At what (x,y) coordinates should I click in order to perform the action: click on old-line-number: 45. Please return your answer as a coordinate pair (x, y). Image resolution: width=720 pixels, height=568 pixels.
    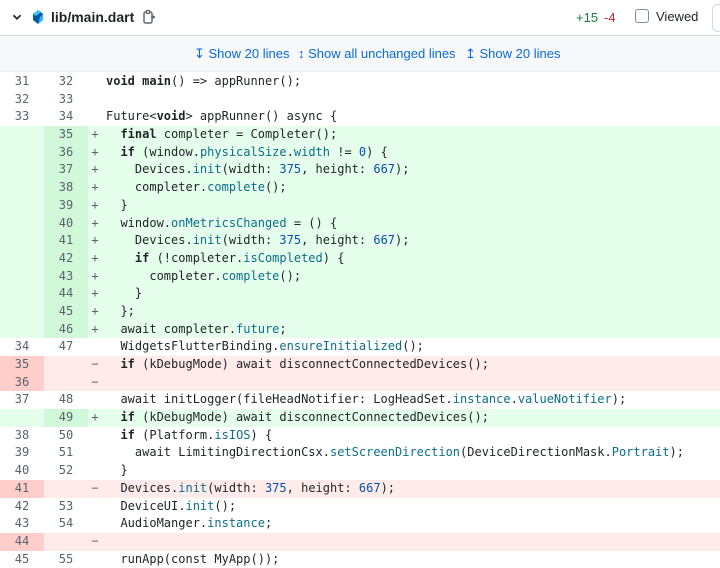
    Looking at the image, I should click on (22, 559).